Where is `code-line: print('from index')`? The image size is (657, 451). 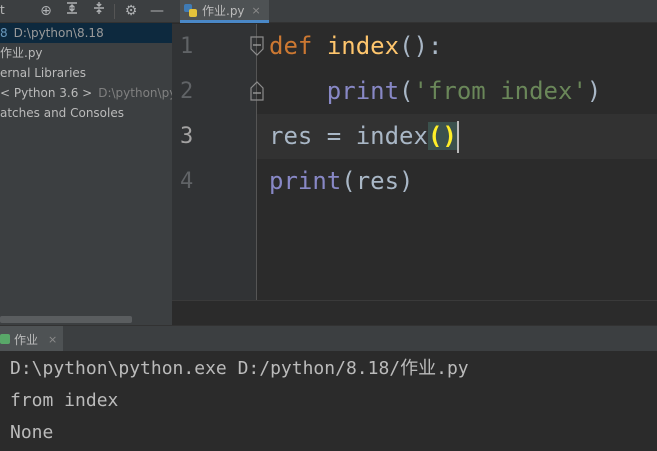
code-line: print('from index') is located at coordinates (435, 91).